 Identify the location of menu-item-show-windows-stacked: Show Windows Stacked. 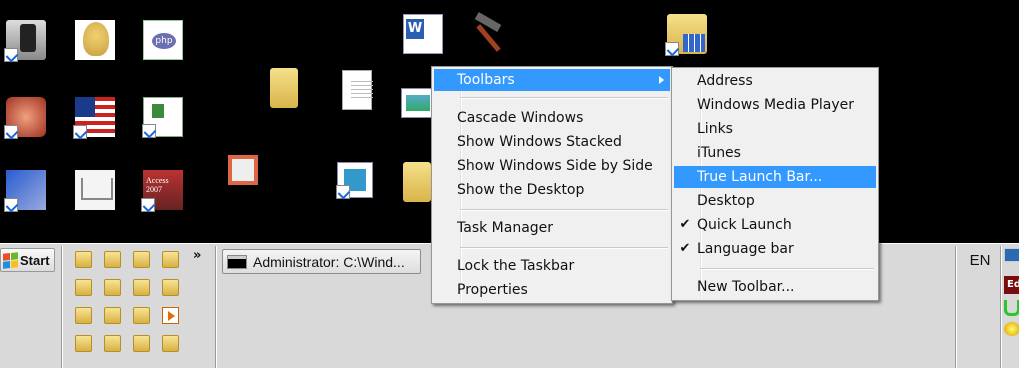
(552, 142).